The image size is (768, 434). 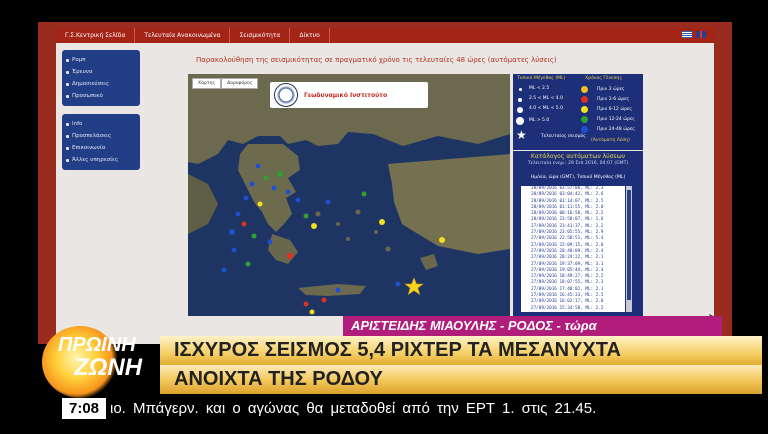 I want to click on institute-logo: Γεωδυναμικό Ινστιτούτο, so click(x=349, y=95).